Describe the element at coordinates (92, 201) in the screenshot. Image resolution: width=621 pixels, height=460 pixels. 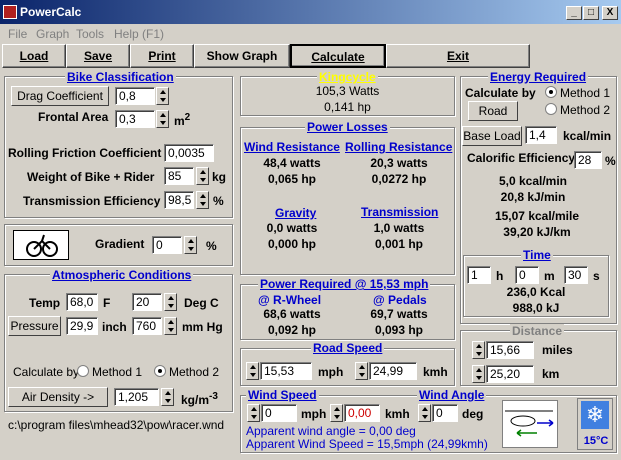
I see `transmission-efficiency-label: Transmission Efficiency` at that location.